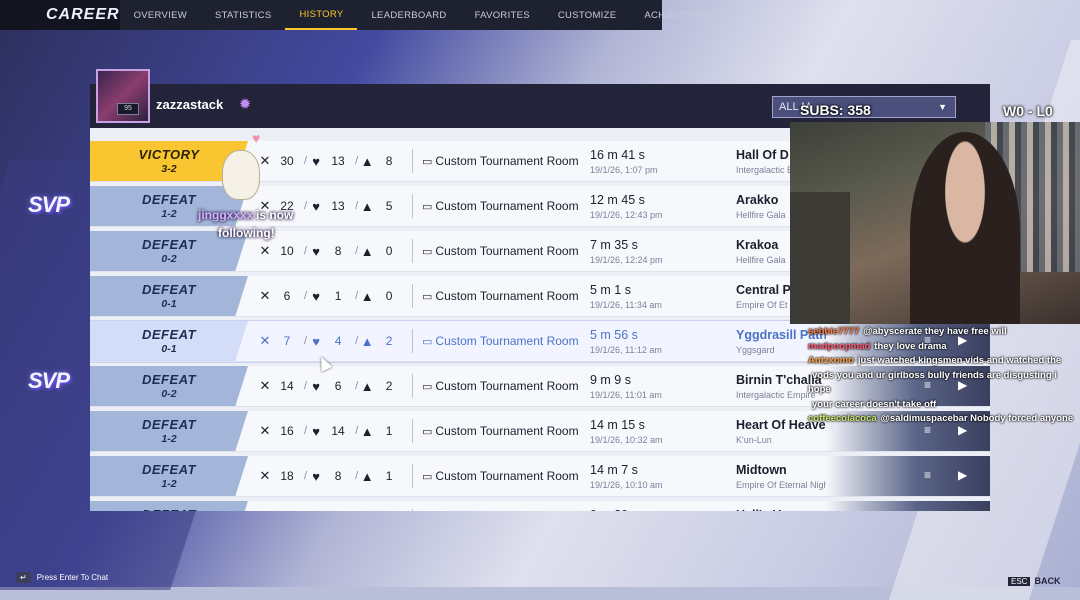 This screenshot has width=1080, height=600. What do you see at coordinates (123, 96) in the screenshot?
I see `avatar: 95` at bounding box center [123, 96].